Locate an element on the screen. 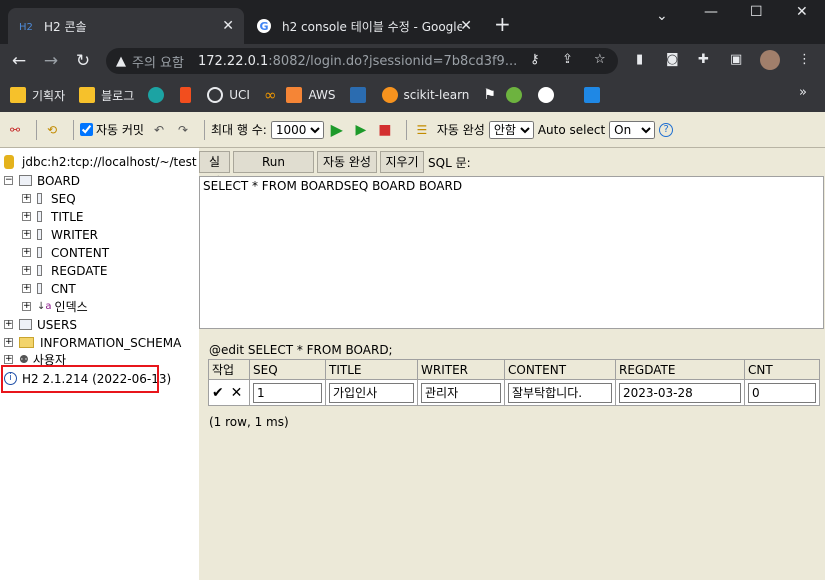 Image resolution: width=825 pixels, height=580 pixels. tree-column-cnt: + CNT is located at coordinates (49, 288).